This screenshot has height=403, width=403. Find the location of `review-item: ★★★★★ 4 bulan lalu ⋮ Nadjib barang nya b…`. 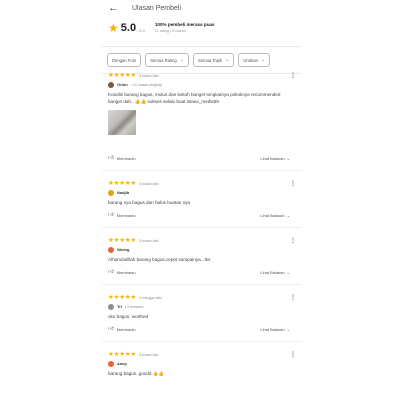

review-item: ★★★★★ 4 bulan lalu ⋮ Nadjib barang nya b… is located at coordinates (203, 193).